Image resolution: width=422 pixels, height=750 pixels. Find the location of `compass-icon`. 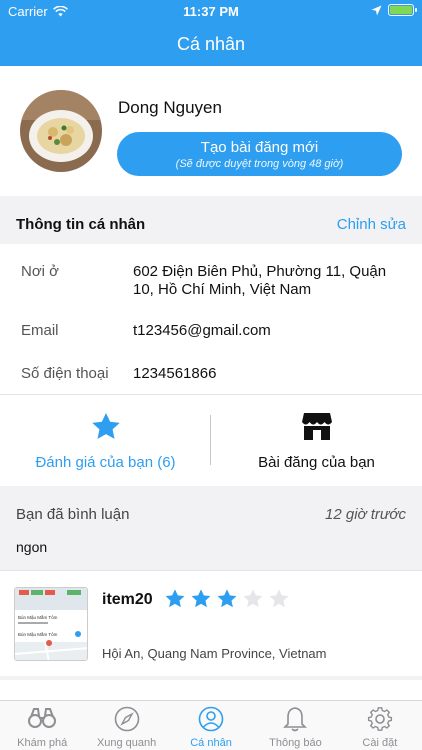

compass-icon is located at coordinates (126, 719).